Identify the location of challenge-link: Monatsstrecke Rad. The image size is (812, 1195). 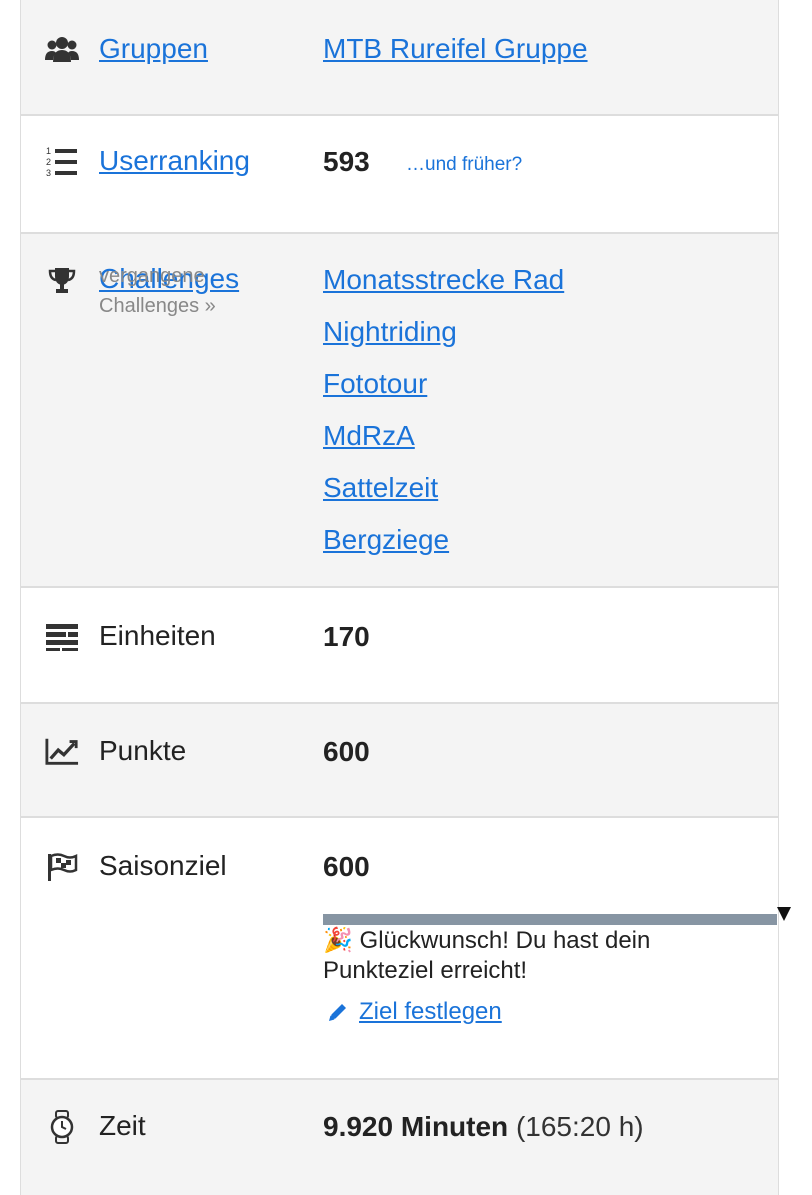
(443, 289).